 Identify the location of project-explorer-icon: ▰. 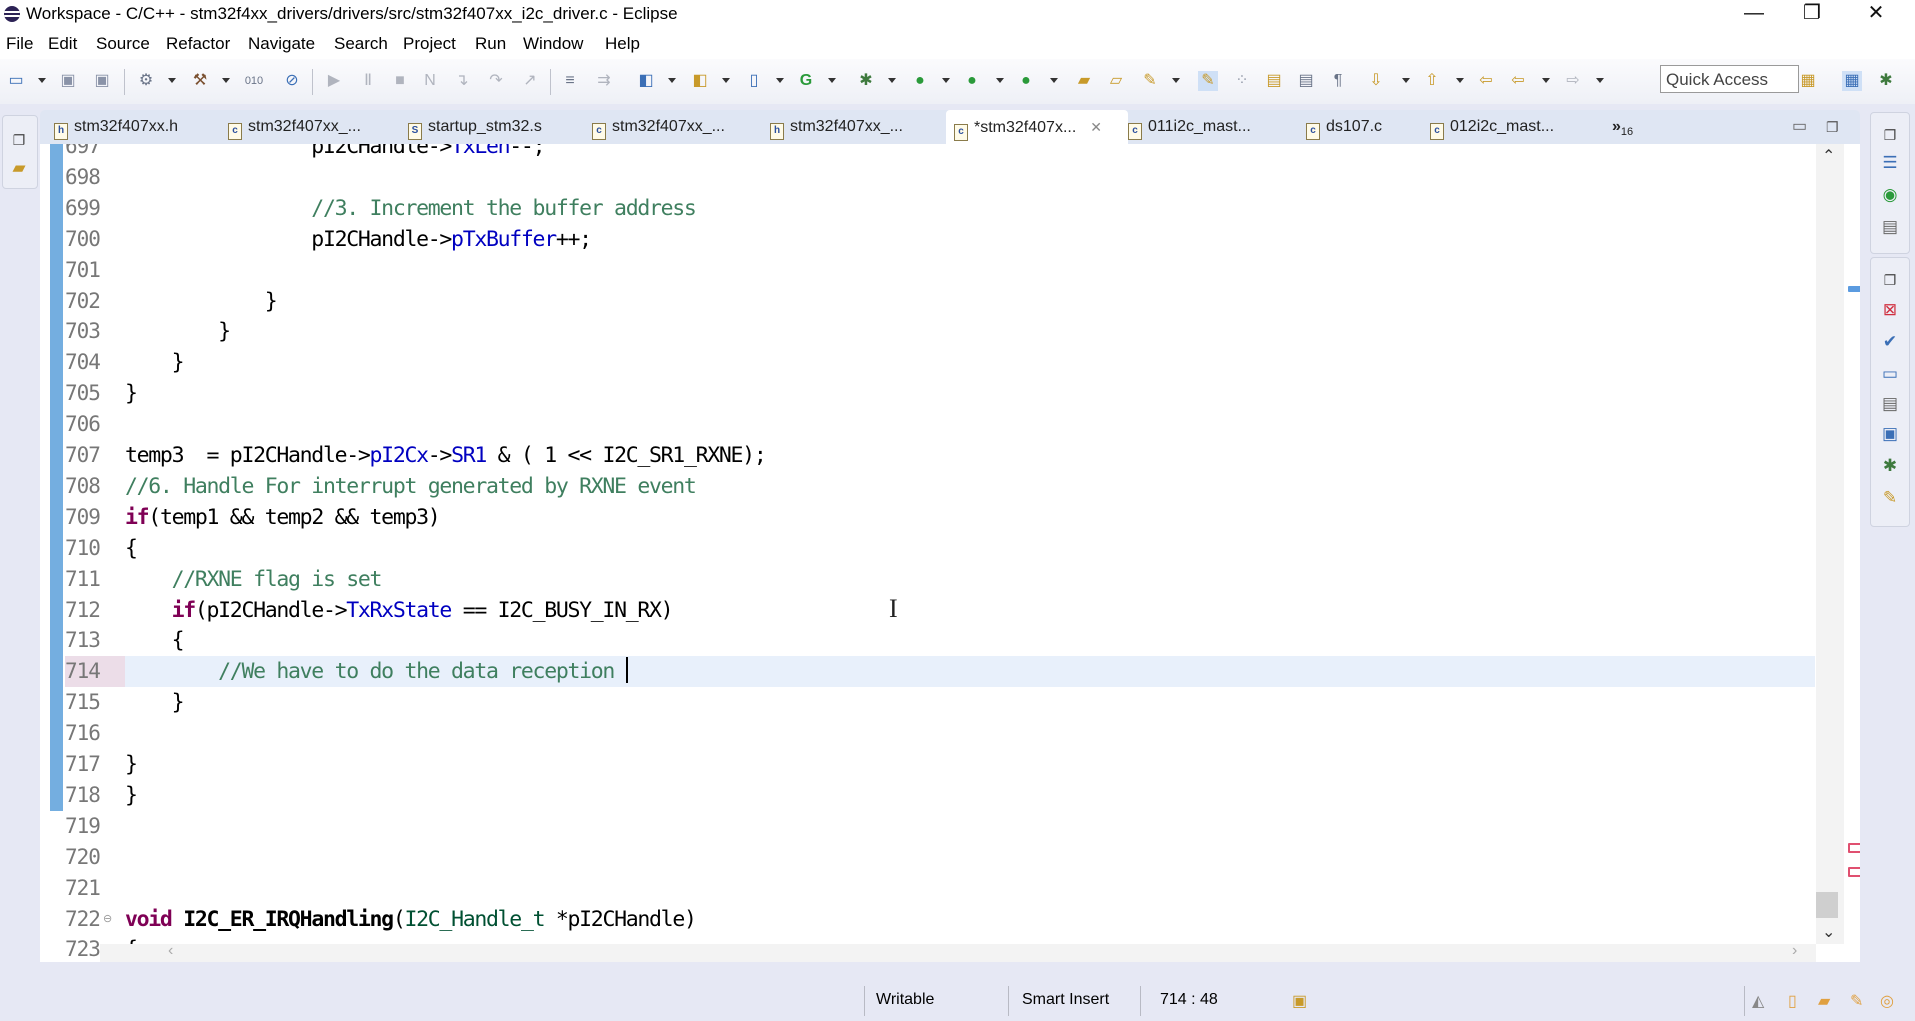
(19, 168).